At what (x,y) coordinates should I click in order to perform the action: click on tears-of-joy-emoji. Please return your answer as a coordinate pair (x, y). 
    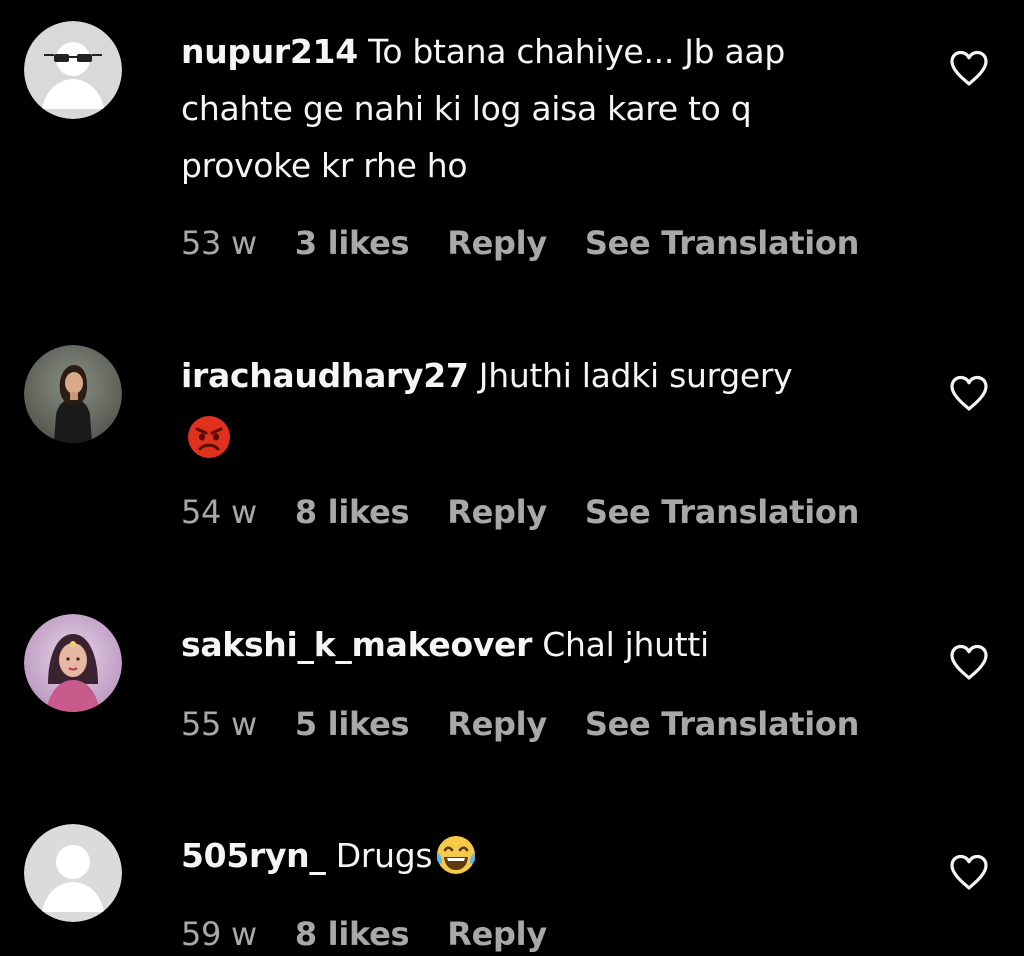
    Looking at the image, I should click on (456, 855).